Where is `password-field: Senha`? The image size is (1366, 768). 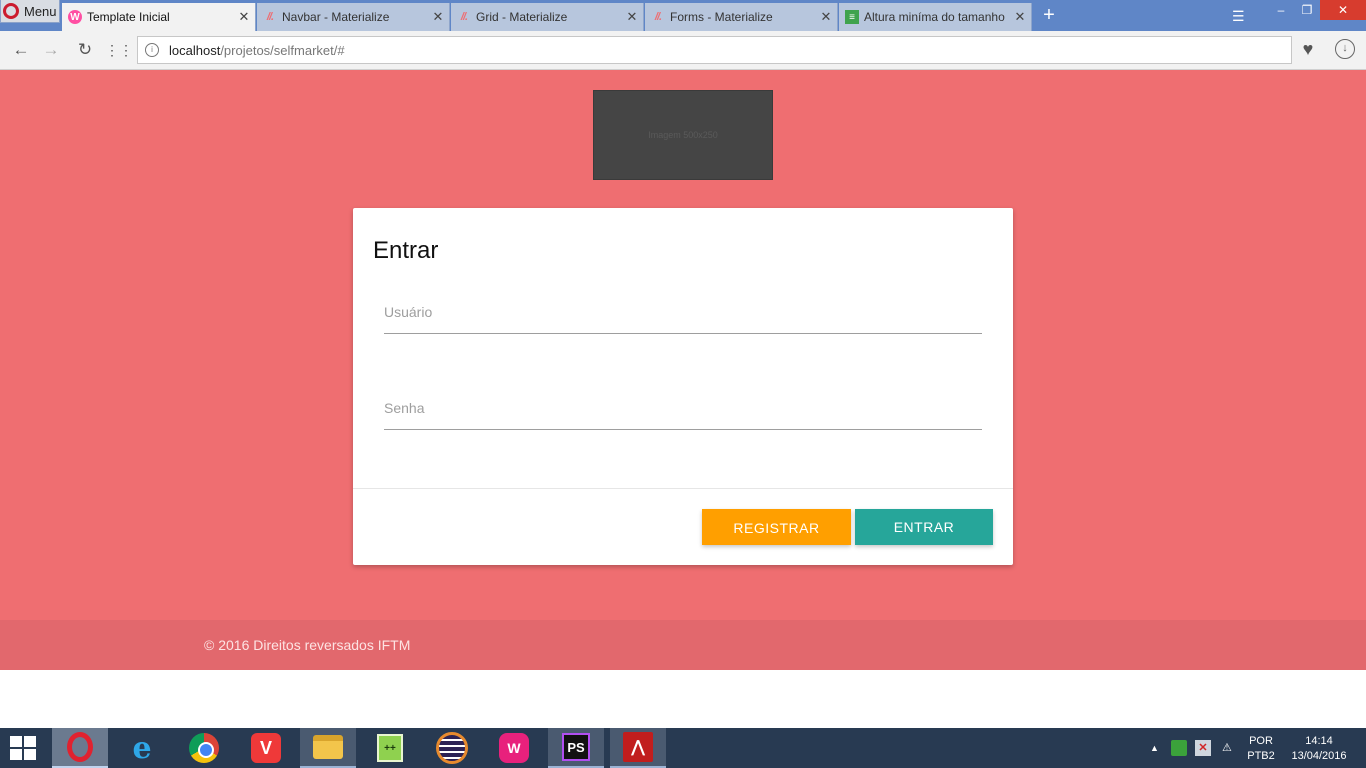
password-field: Senha is located at coordinates (683, 415).